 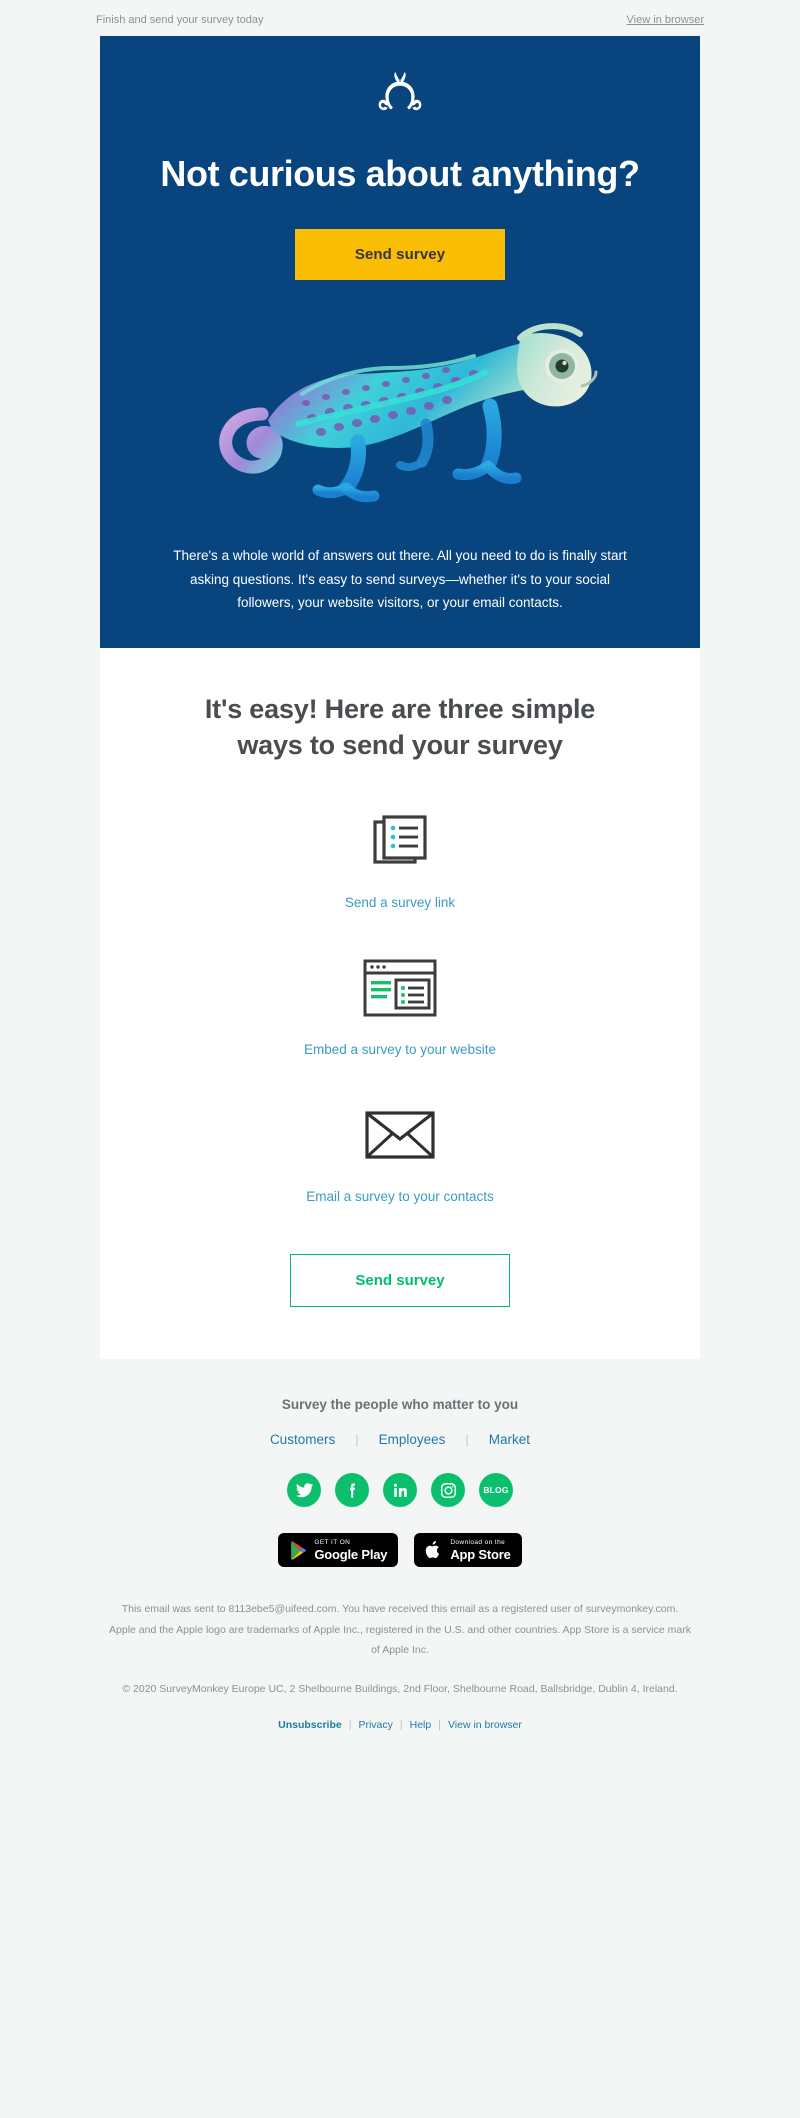 I want to click on google-play-text: GET IT ON Google Play, so click(x=351, y=1550).